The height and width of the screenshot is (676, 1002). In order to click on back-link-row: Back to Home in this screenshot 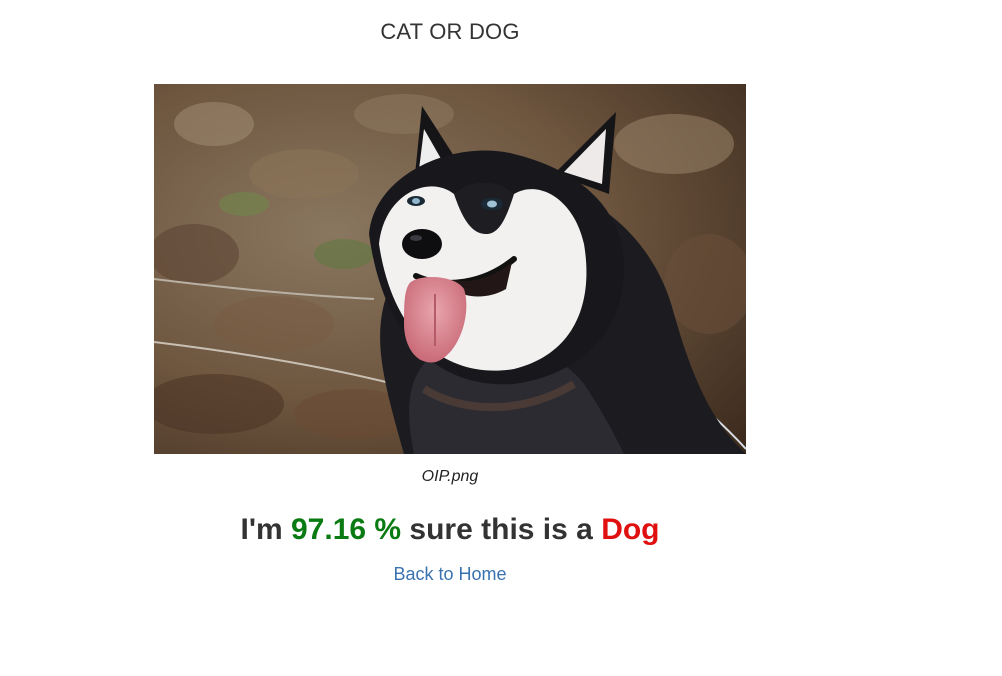, I will do `click(450, 574)`.